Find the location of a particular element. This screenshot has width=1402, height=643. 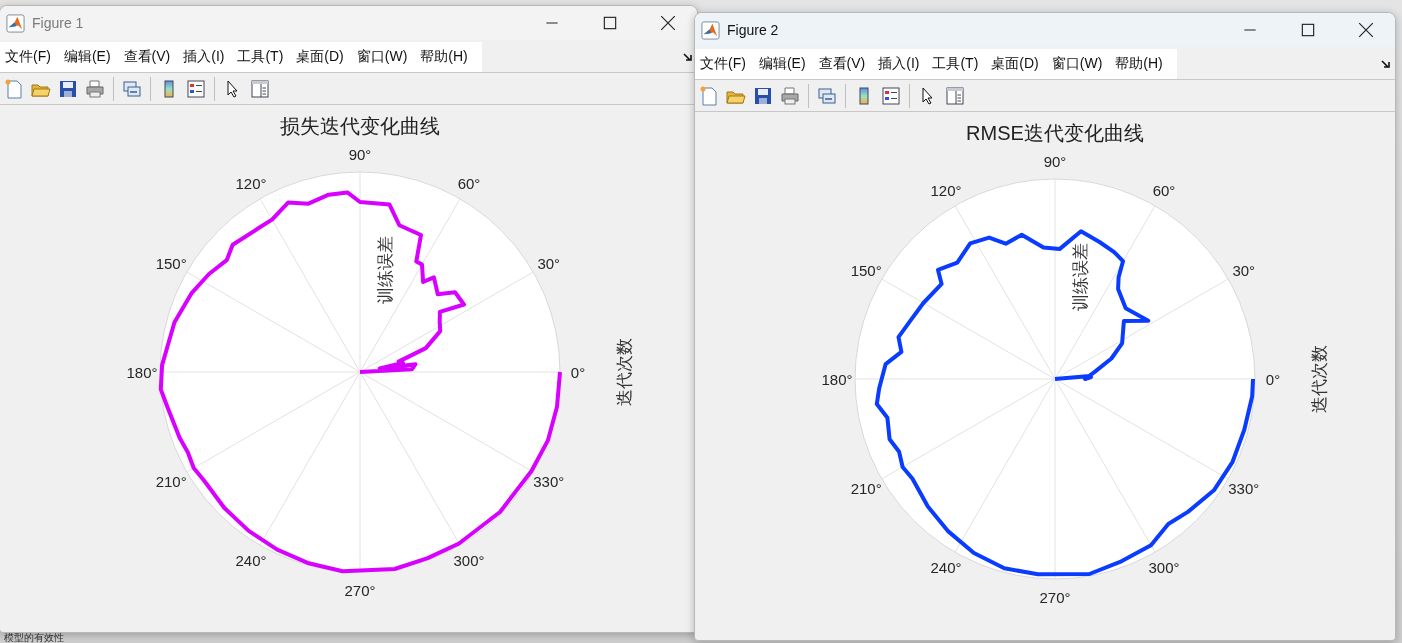

plot-title: 损失迭代变化曲线 is located at coordinates (360, 126).